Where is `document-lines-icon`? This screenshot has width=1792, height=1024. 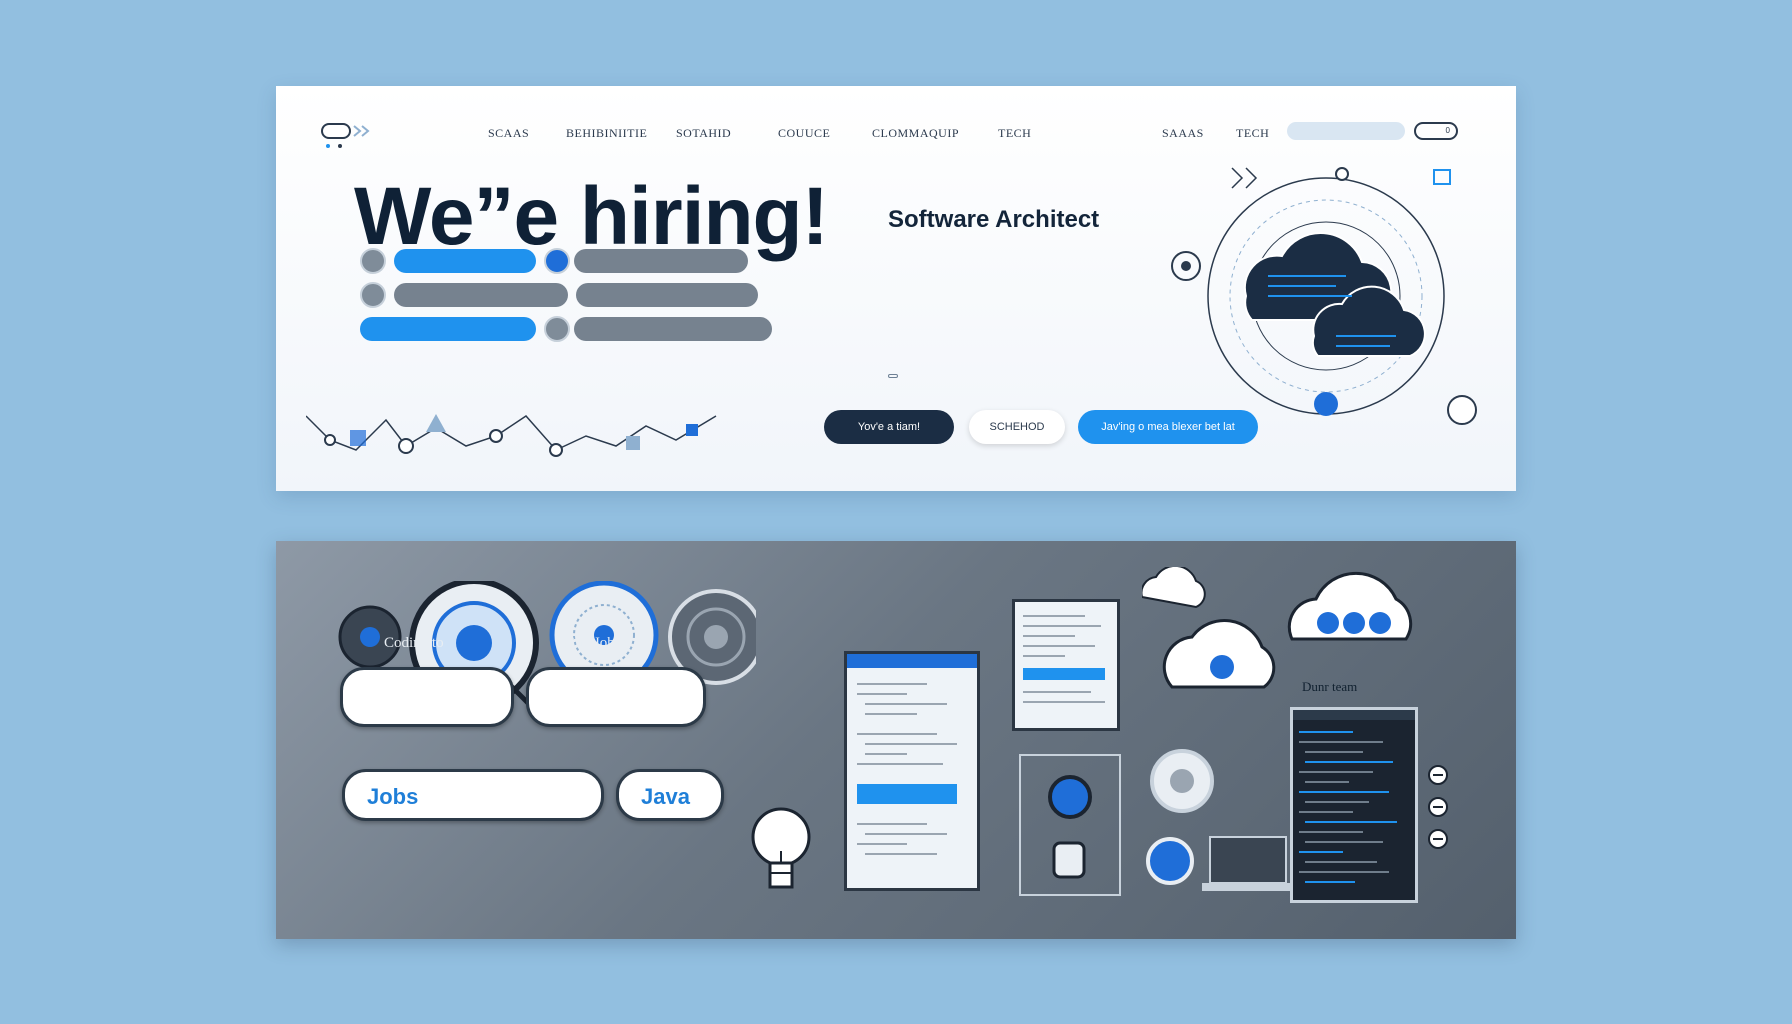
document-lines-icon is located at coordinates (1064, 659).